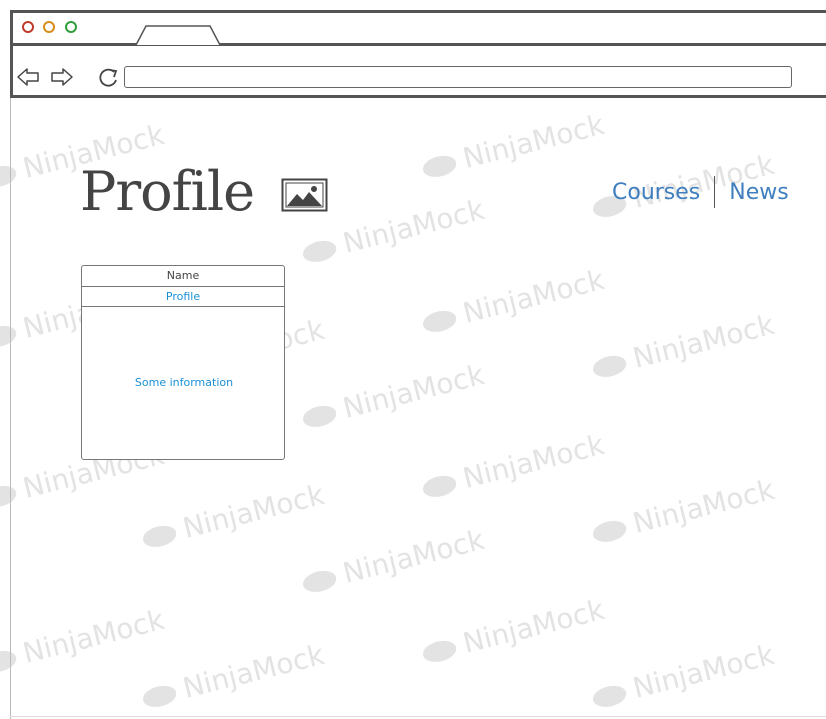 The height and width of the screenshot is (719, 826). Describe the element at coordinates (418, 28) in the screenshot. I see `browser-title-bar` at that location.